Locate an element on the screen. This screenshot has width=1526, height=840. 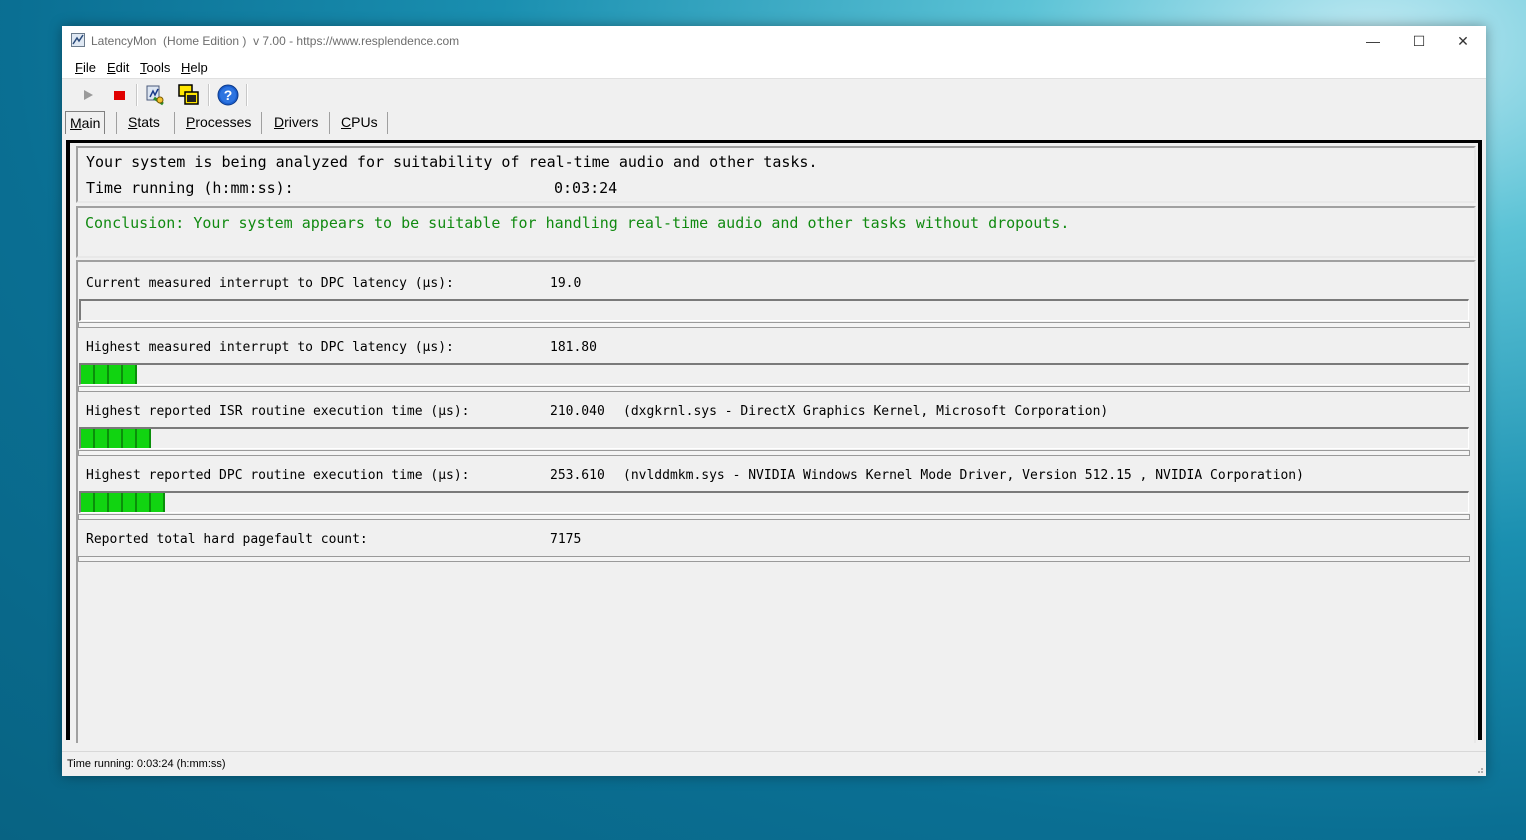
tab-main-label: ain is located at coordinates (91, 123).